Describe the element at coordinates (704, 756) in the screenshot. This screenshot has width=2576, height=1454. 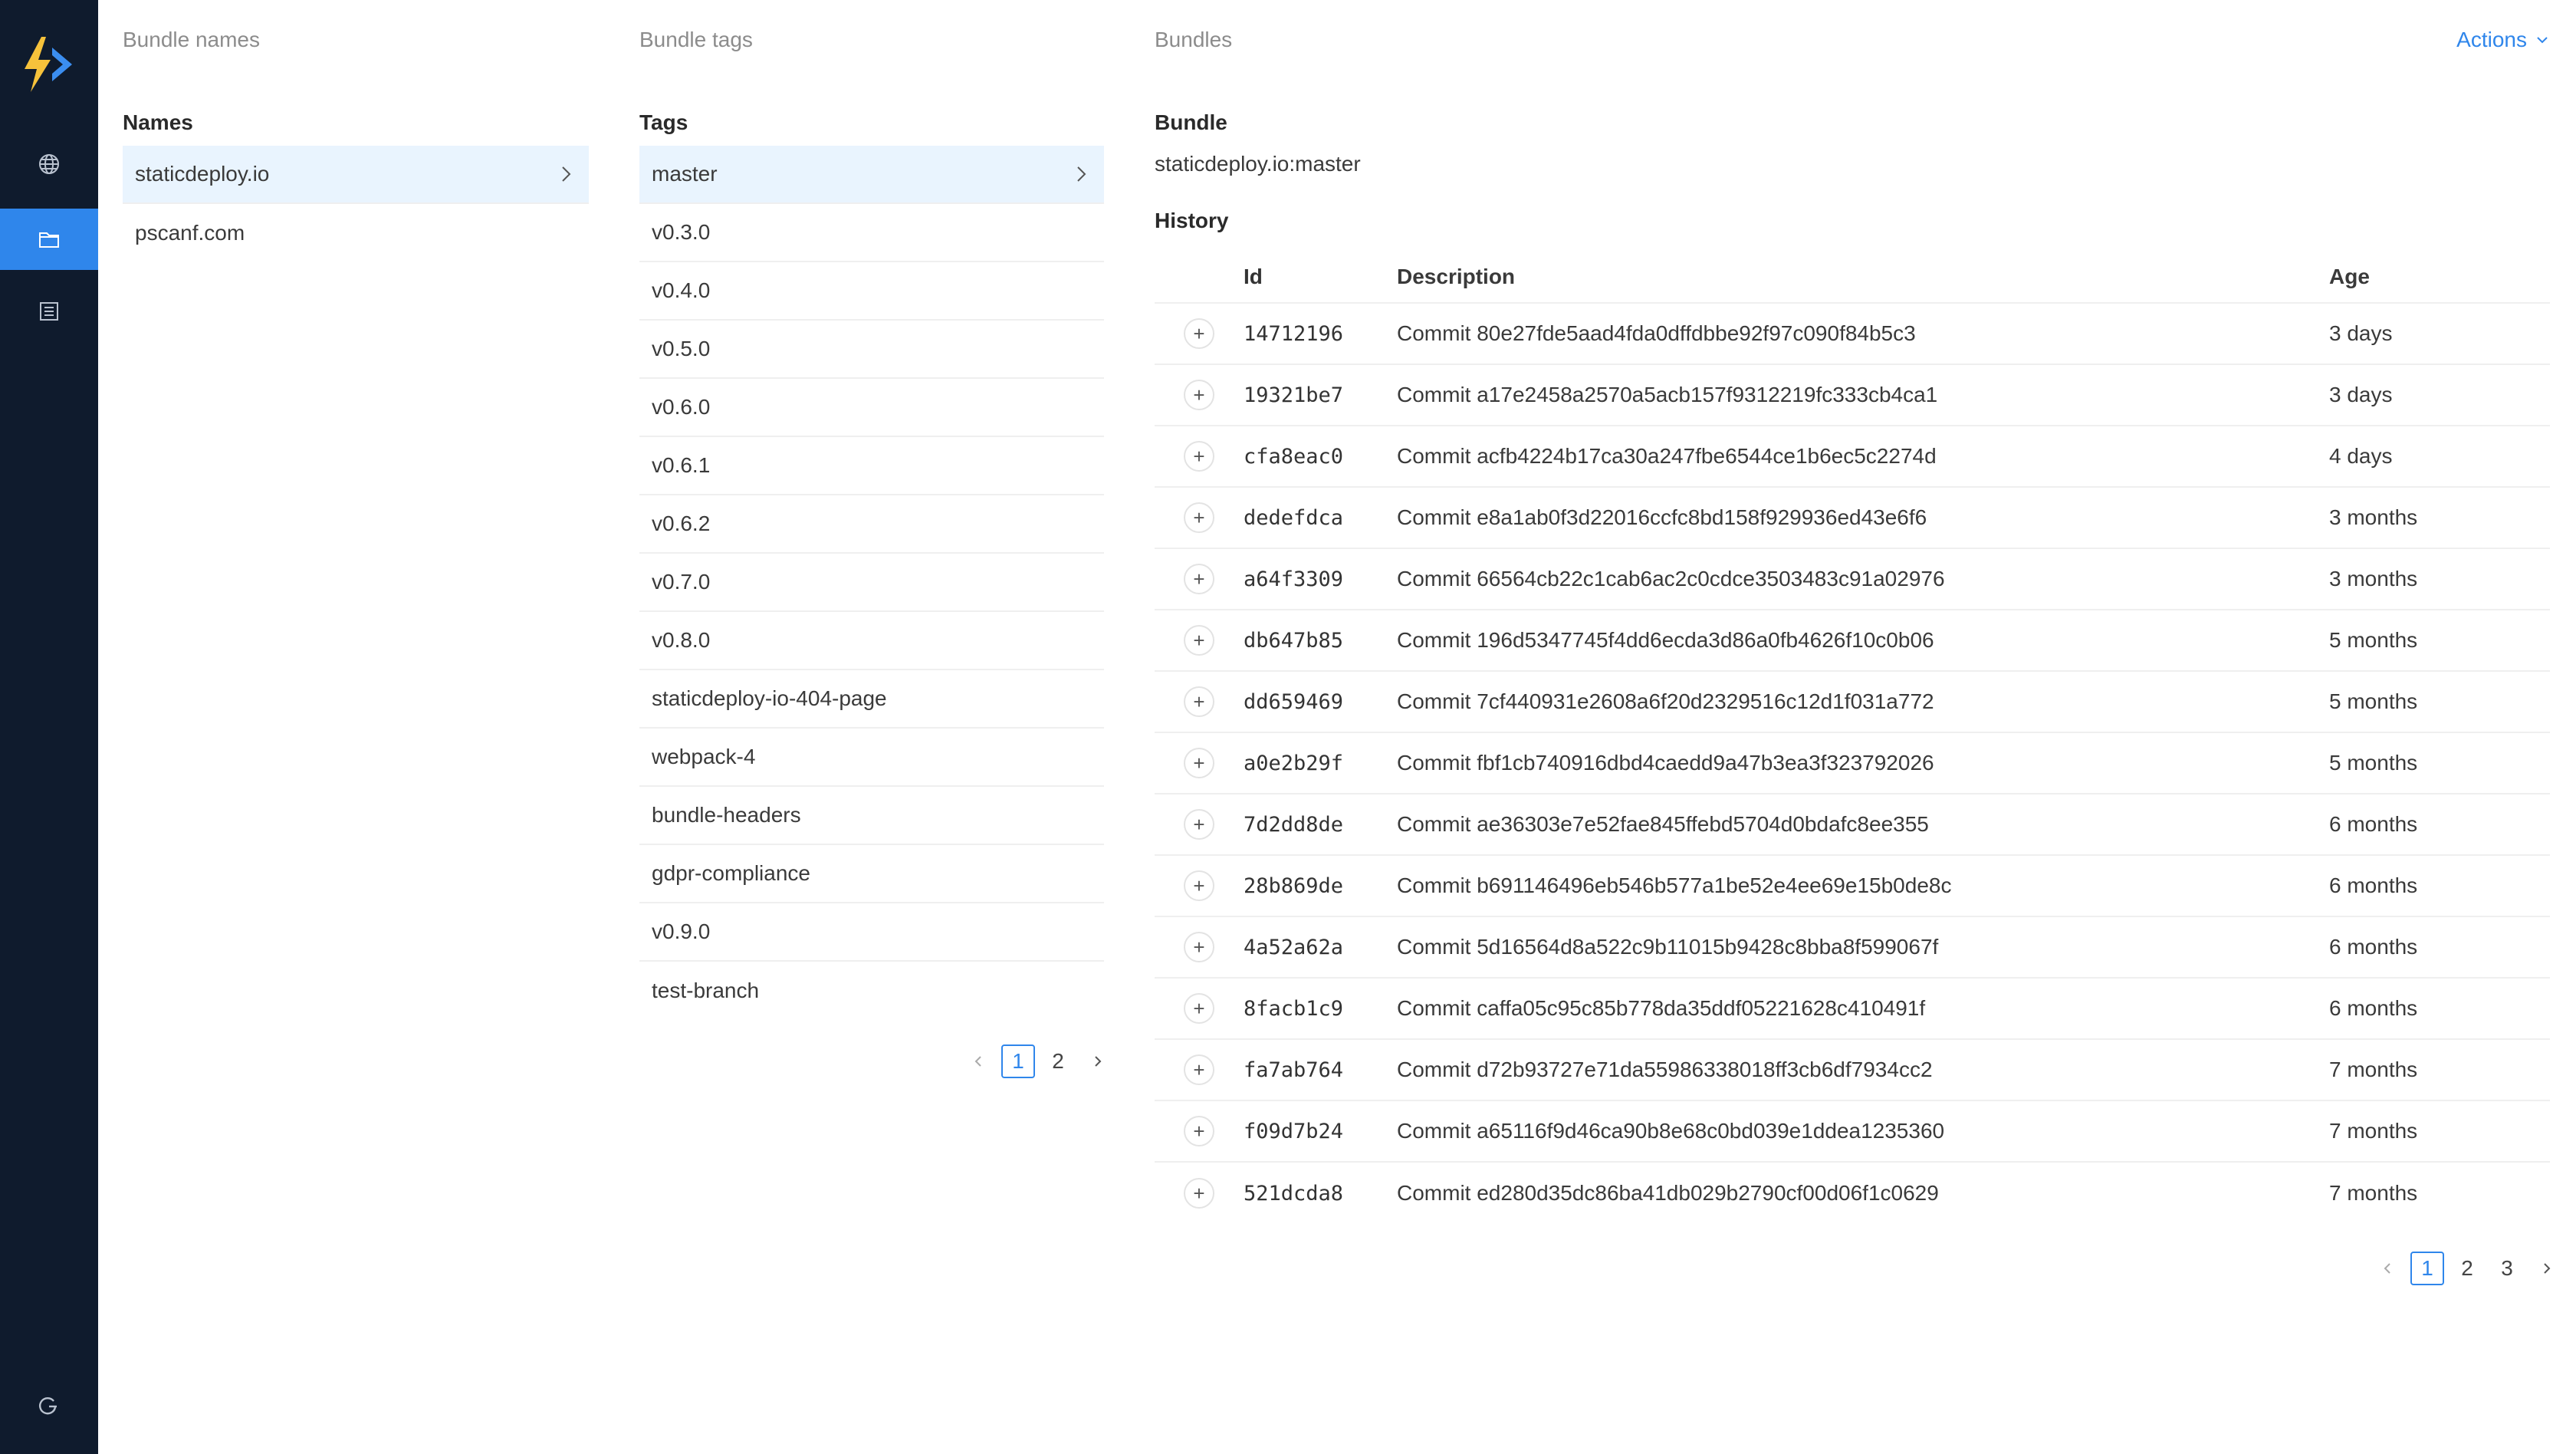
I see `tag-item-label: webpack-4` at that location.